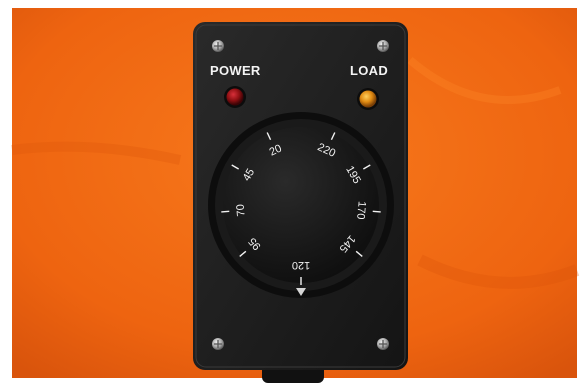 This screenshot has height=388, width=587. What do you see at coordinates (241, 210) in the screenshot?
I see `dial-tick-label: 70` at bounding box center [241, 210].